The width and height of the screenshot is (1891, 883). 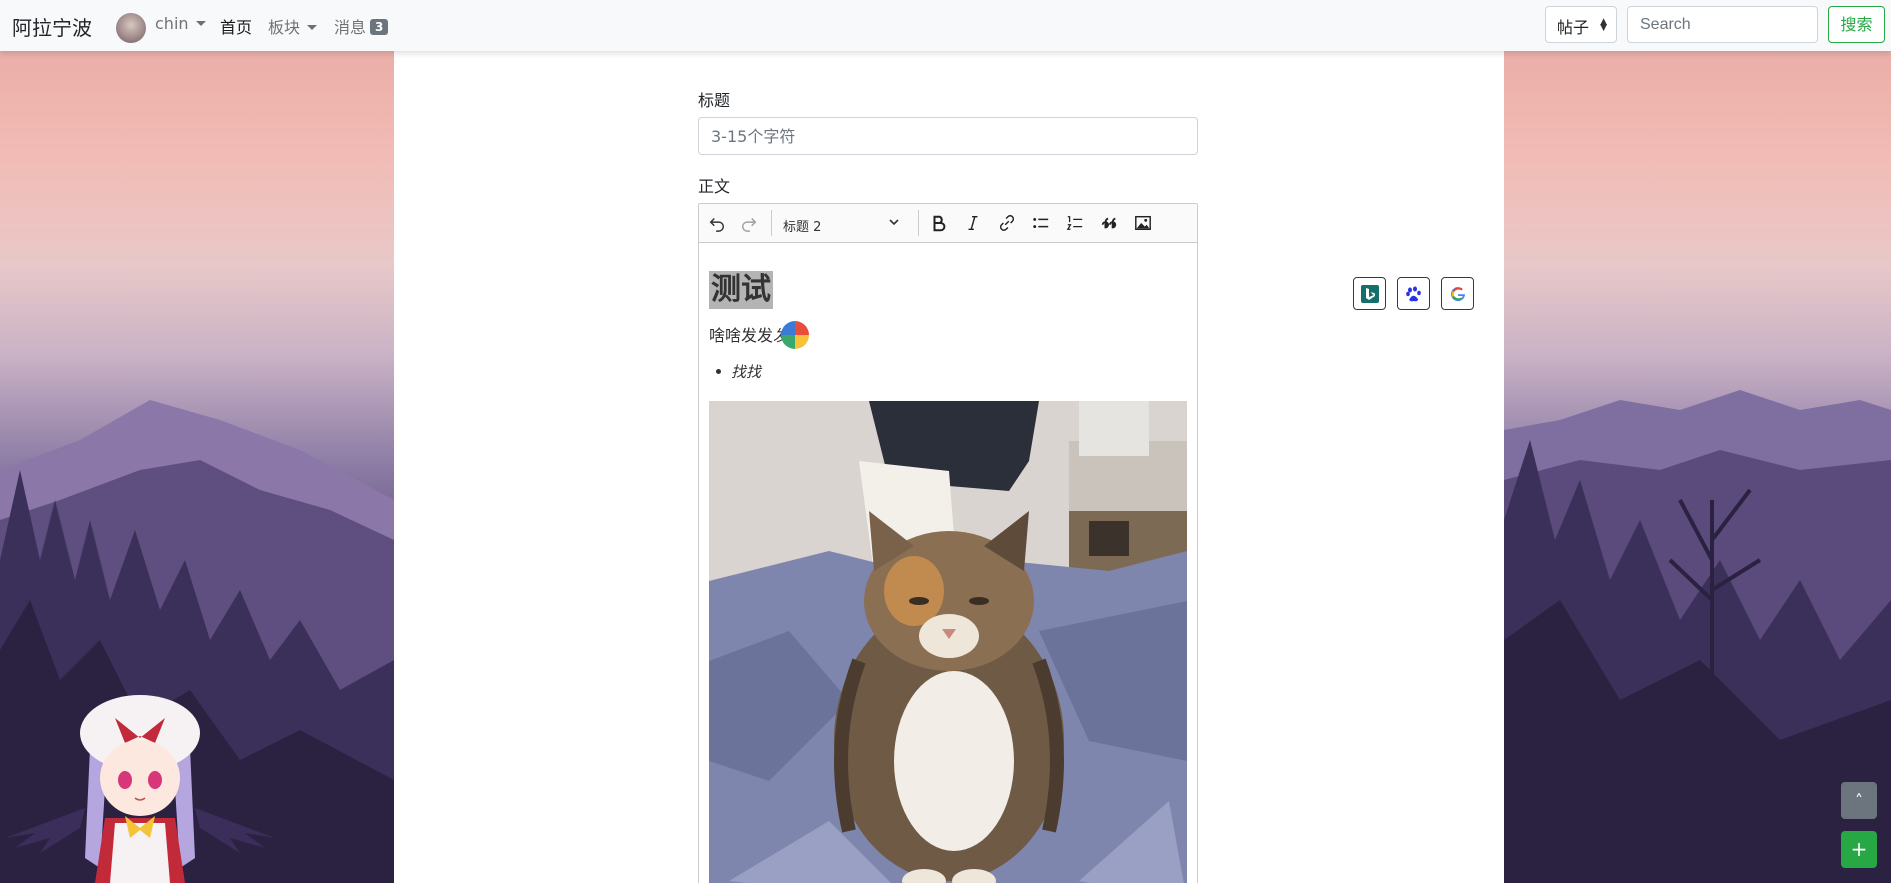 What do you see at coordinates (714, 100) in the screenshot?
I see `title-label: 标题` at bounding box center [714, 100].